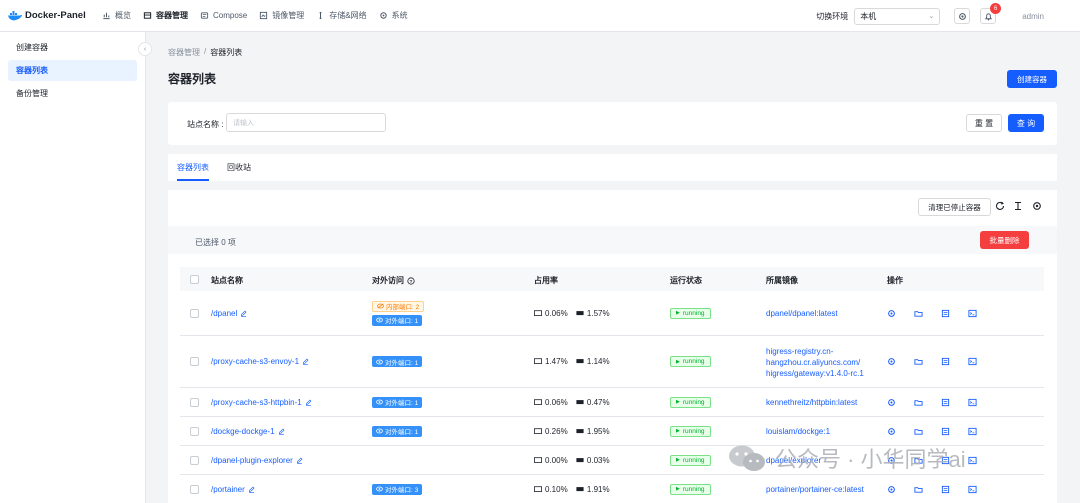 The width and height of the screenshot is (1080, 503). What do you see at coordinates (598, 313) in the screenshot?
I see `memory-usage: 1.57%` at bounding box center [598, 313].